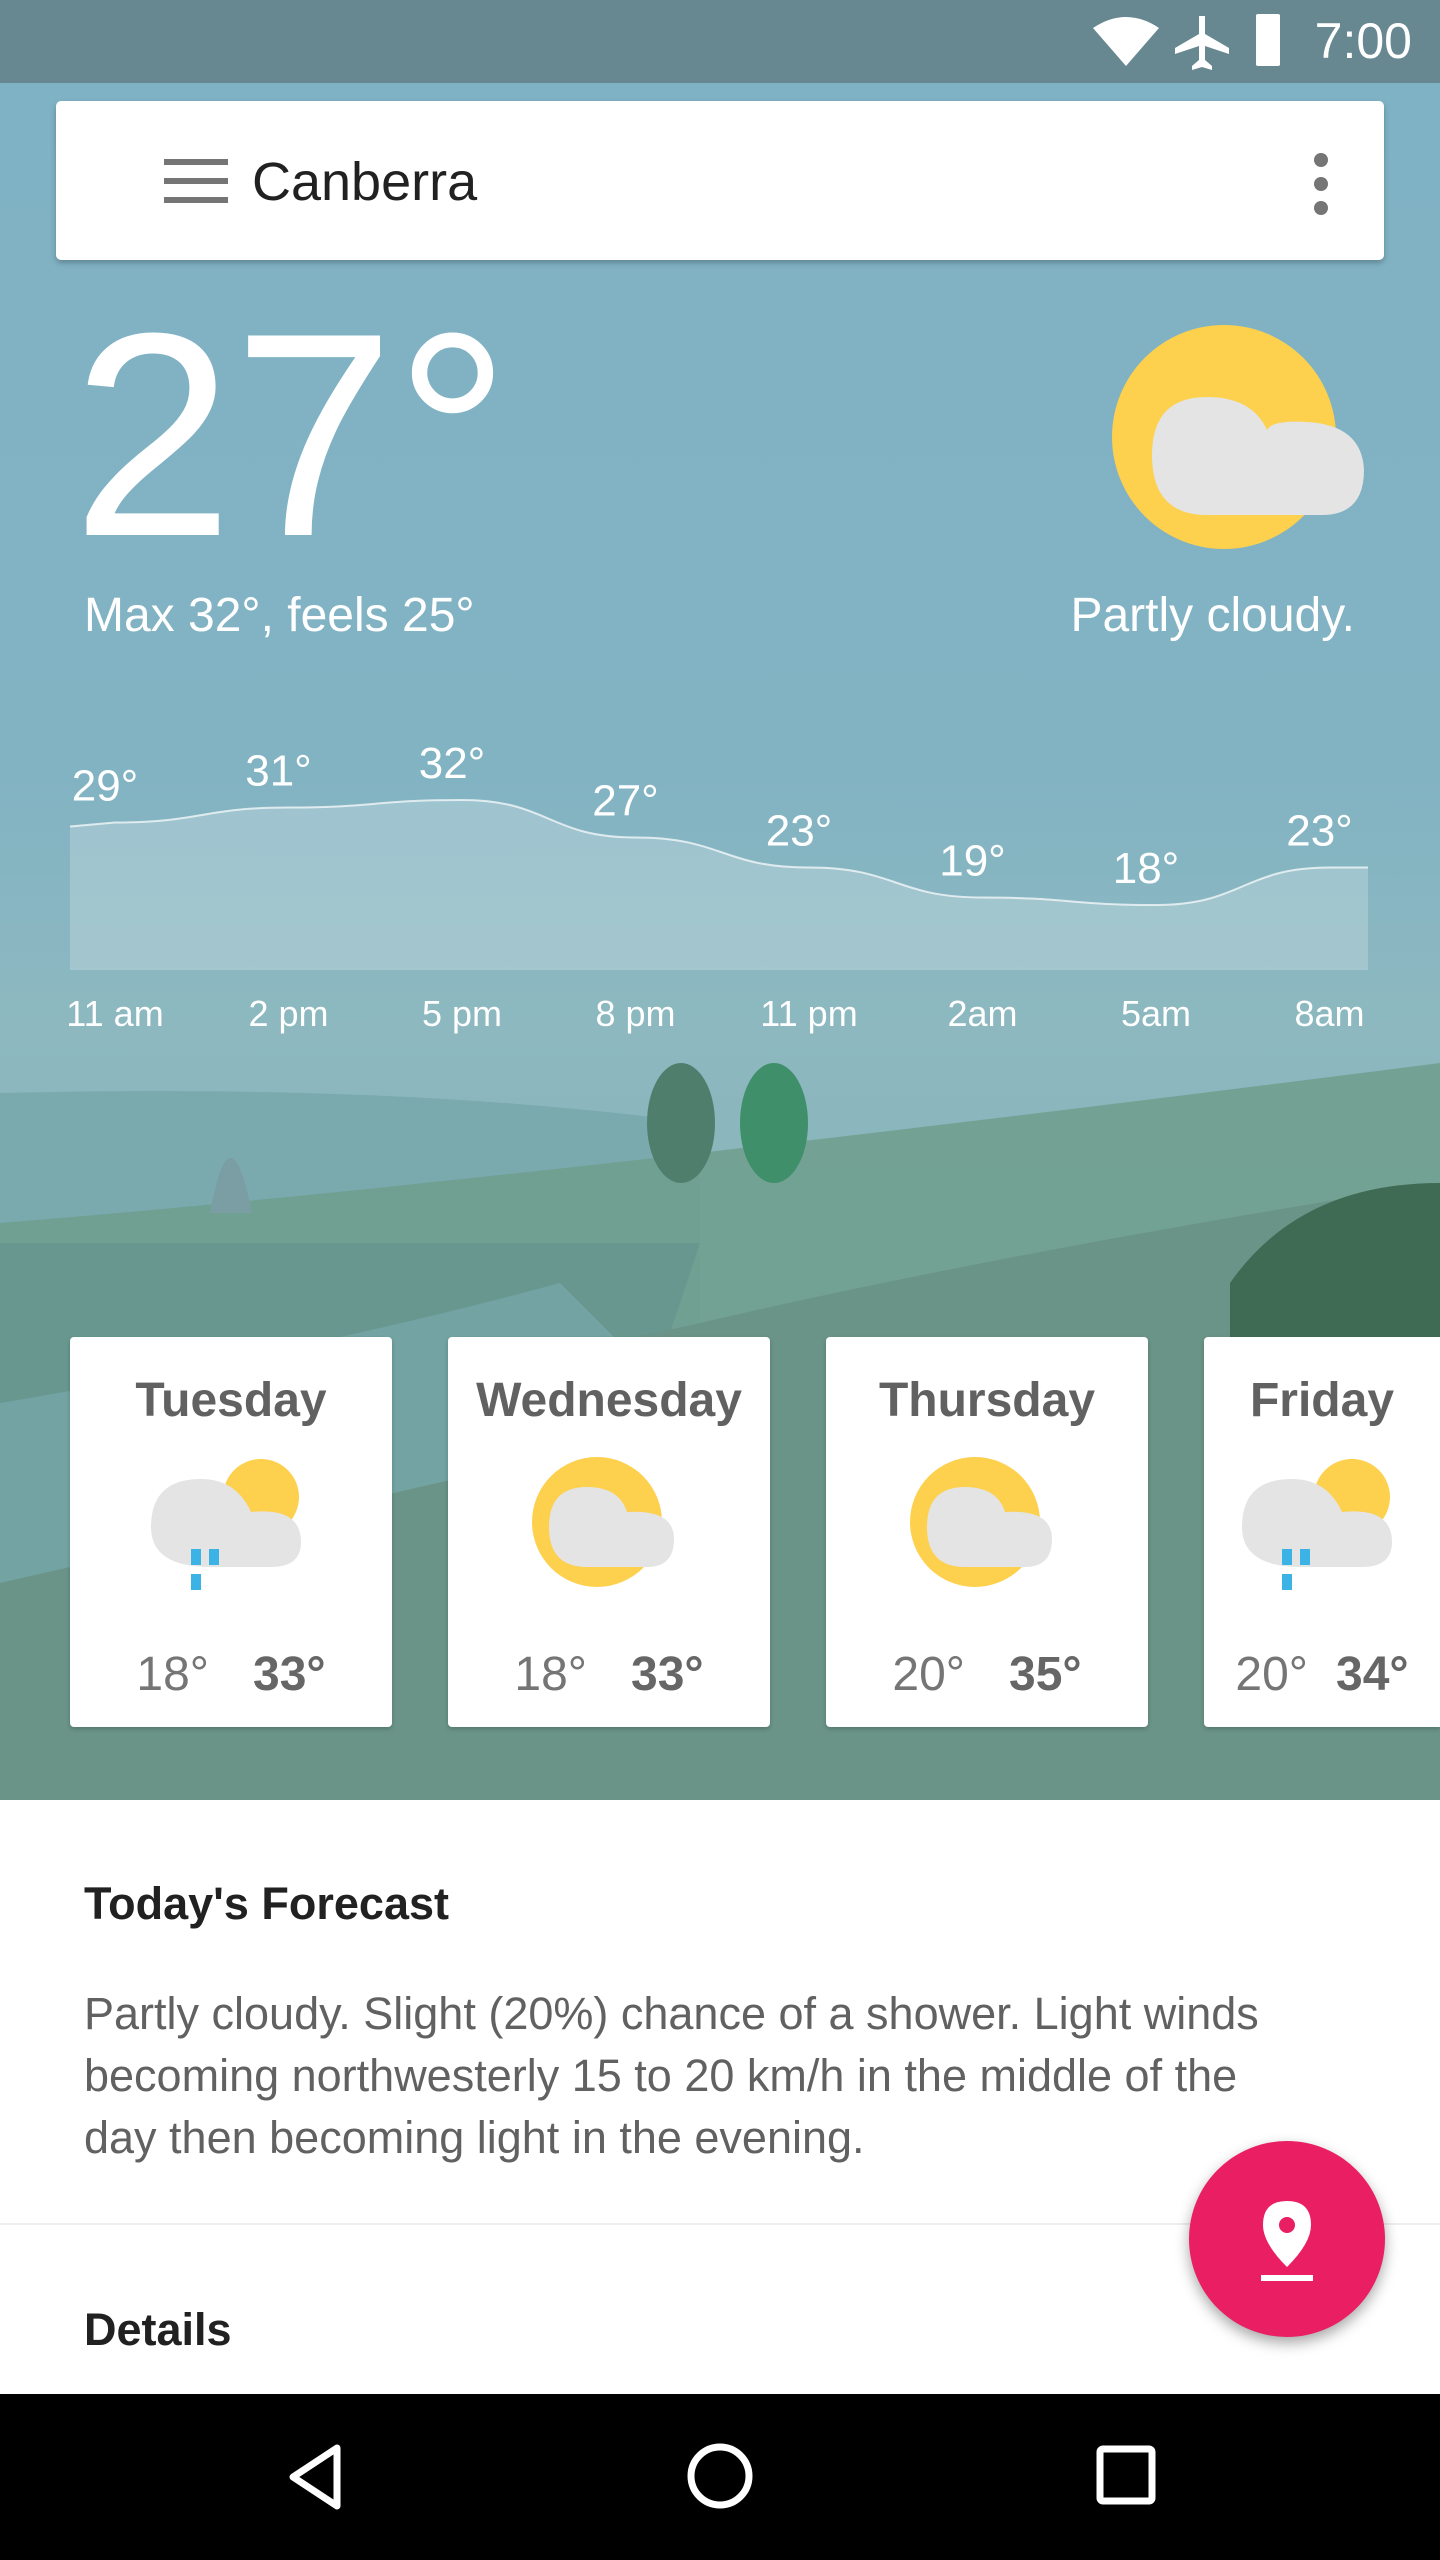  I want to click on day-name: Friday, so click(1322, 1400).